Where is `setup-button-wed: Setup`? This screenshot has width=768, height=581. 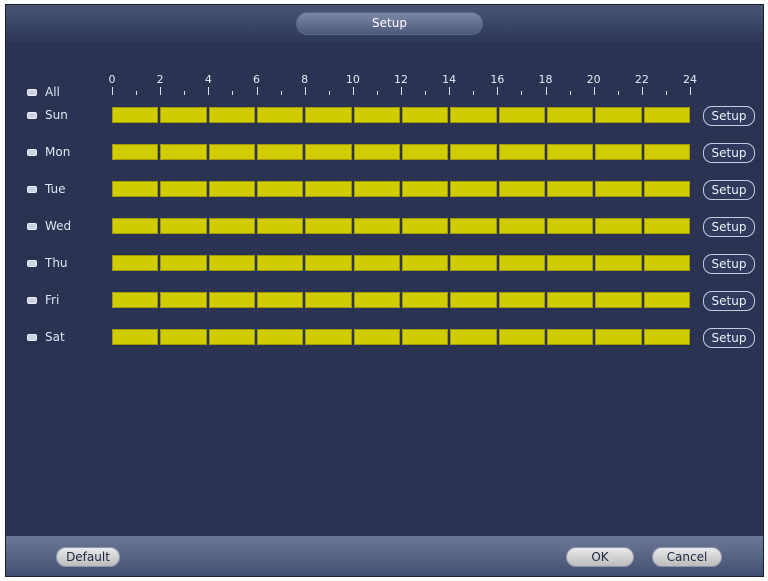 setup-button-wed: Setup is located at coordinates (729, 227).